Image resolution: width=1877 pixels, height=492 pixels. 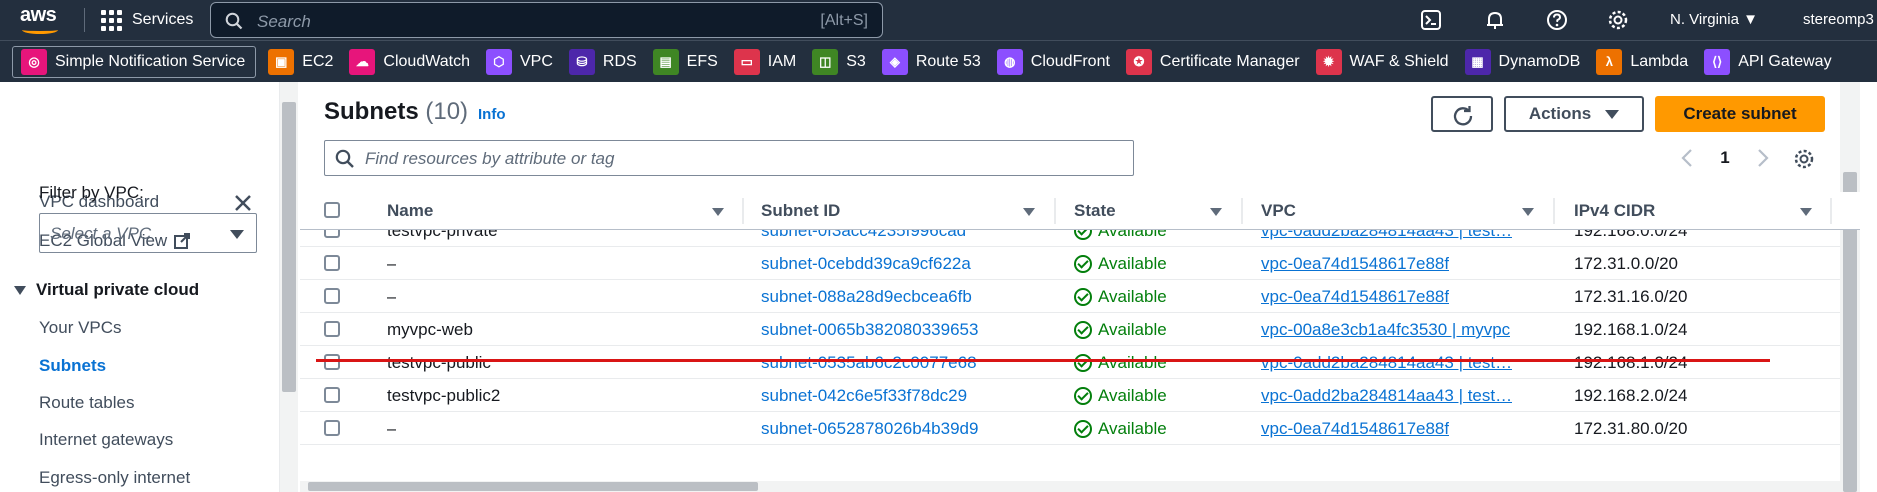 What do you see at coordinates (114, 478) in the screenshot?
I see `sidebar-item-egress-only-internet: Egress-only internet` at bounding box center [114, 478].